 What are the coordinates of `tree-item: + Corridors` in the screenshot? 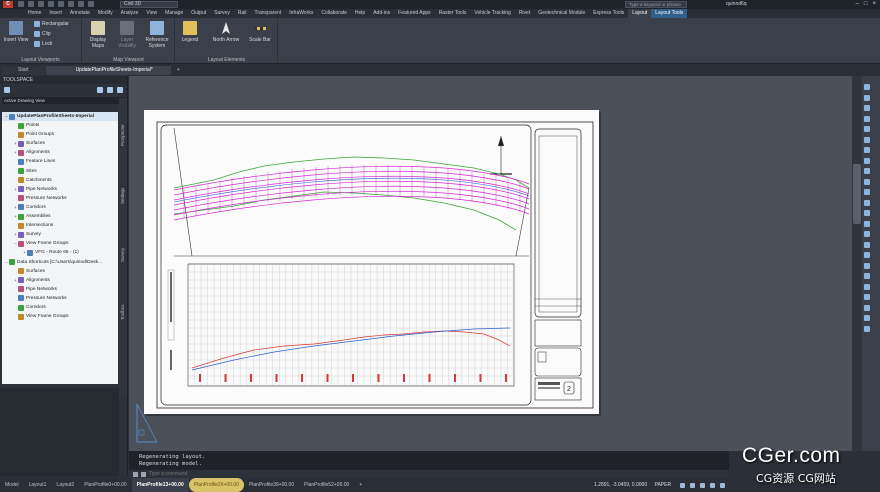 It's located at (60, 207).